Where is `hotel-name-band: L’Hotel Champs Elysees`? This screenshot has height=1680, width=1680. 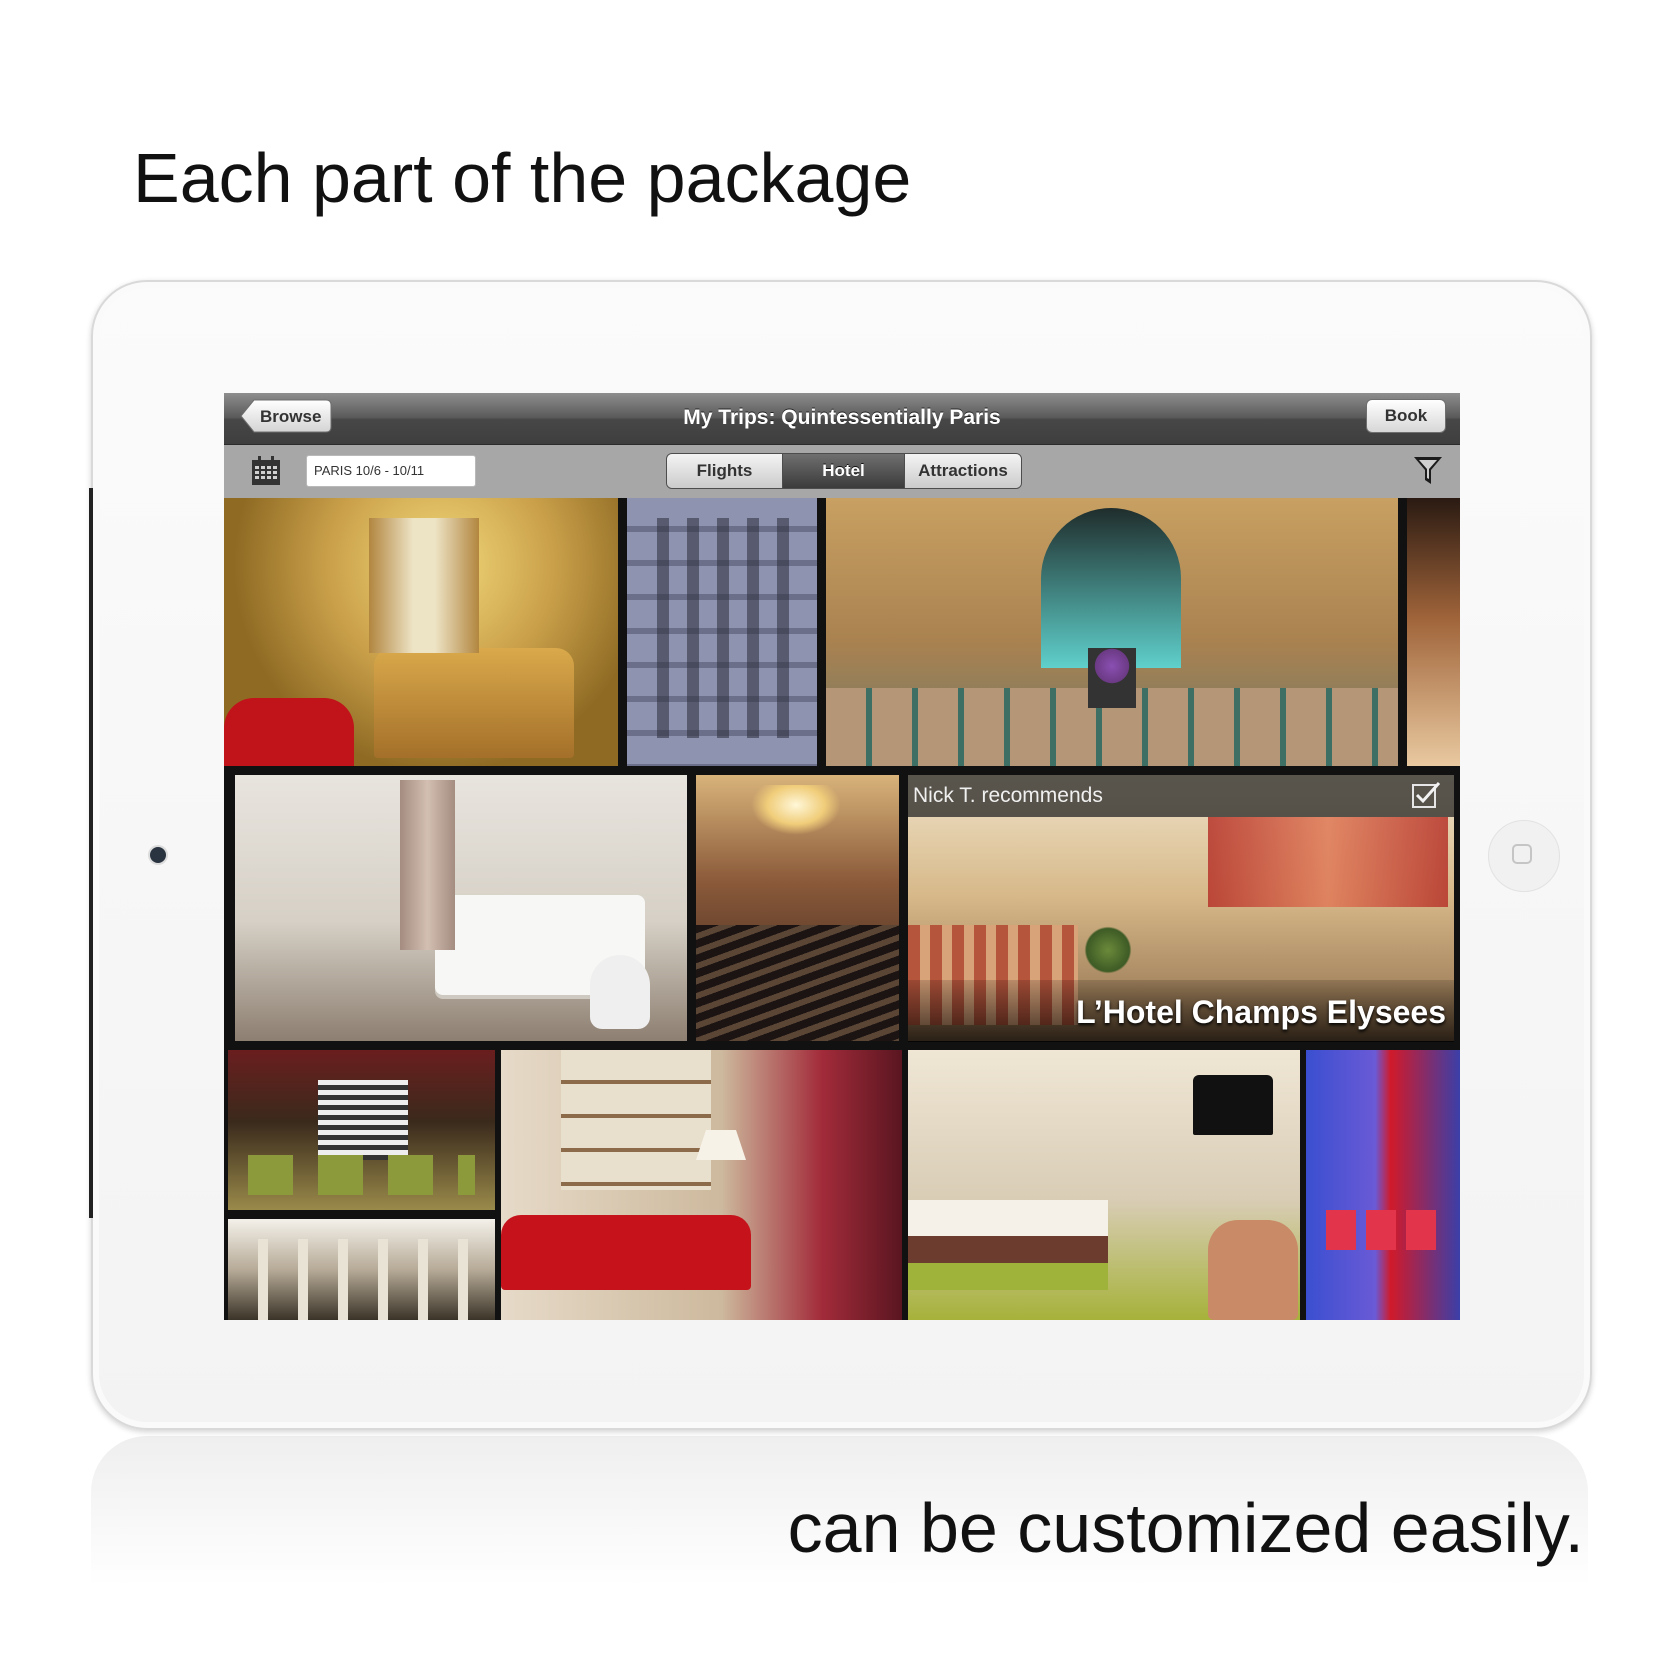
hotel-name-band: L’Hotel Champs Elysees is located at coordinates (1181, 1011).